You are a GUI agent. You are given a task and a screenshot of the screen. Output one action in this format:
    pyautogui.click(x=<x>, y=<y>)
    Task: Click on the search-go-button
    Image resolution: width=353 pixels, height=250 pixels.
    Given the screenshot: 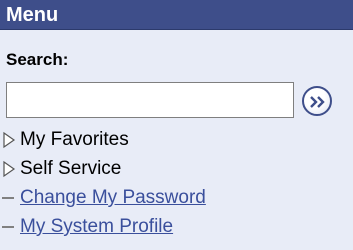 What is the action you would take?
    pyautogui.click(x=317, y=101)
    